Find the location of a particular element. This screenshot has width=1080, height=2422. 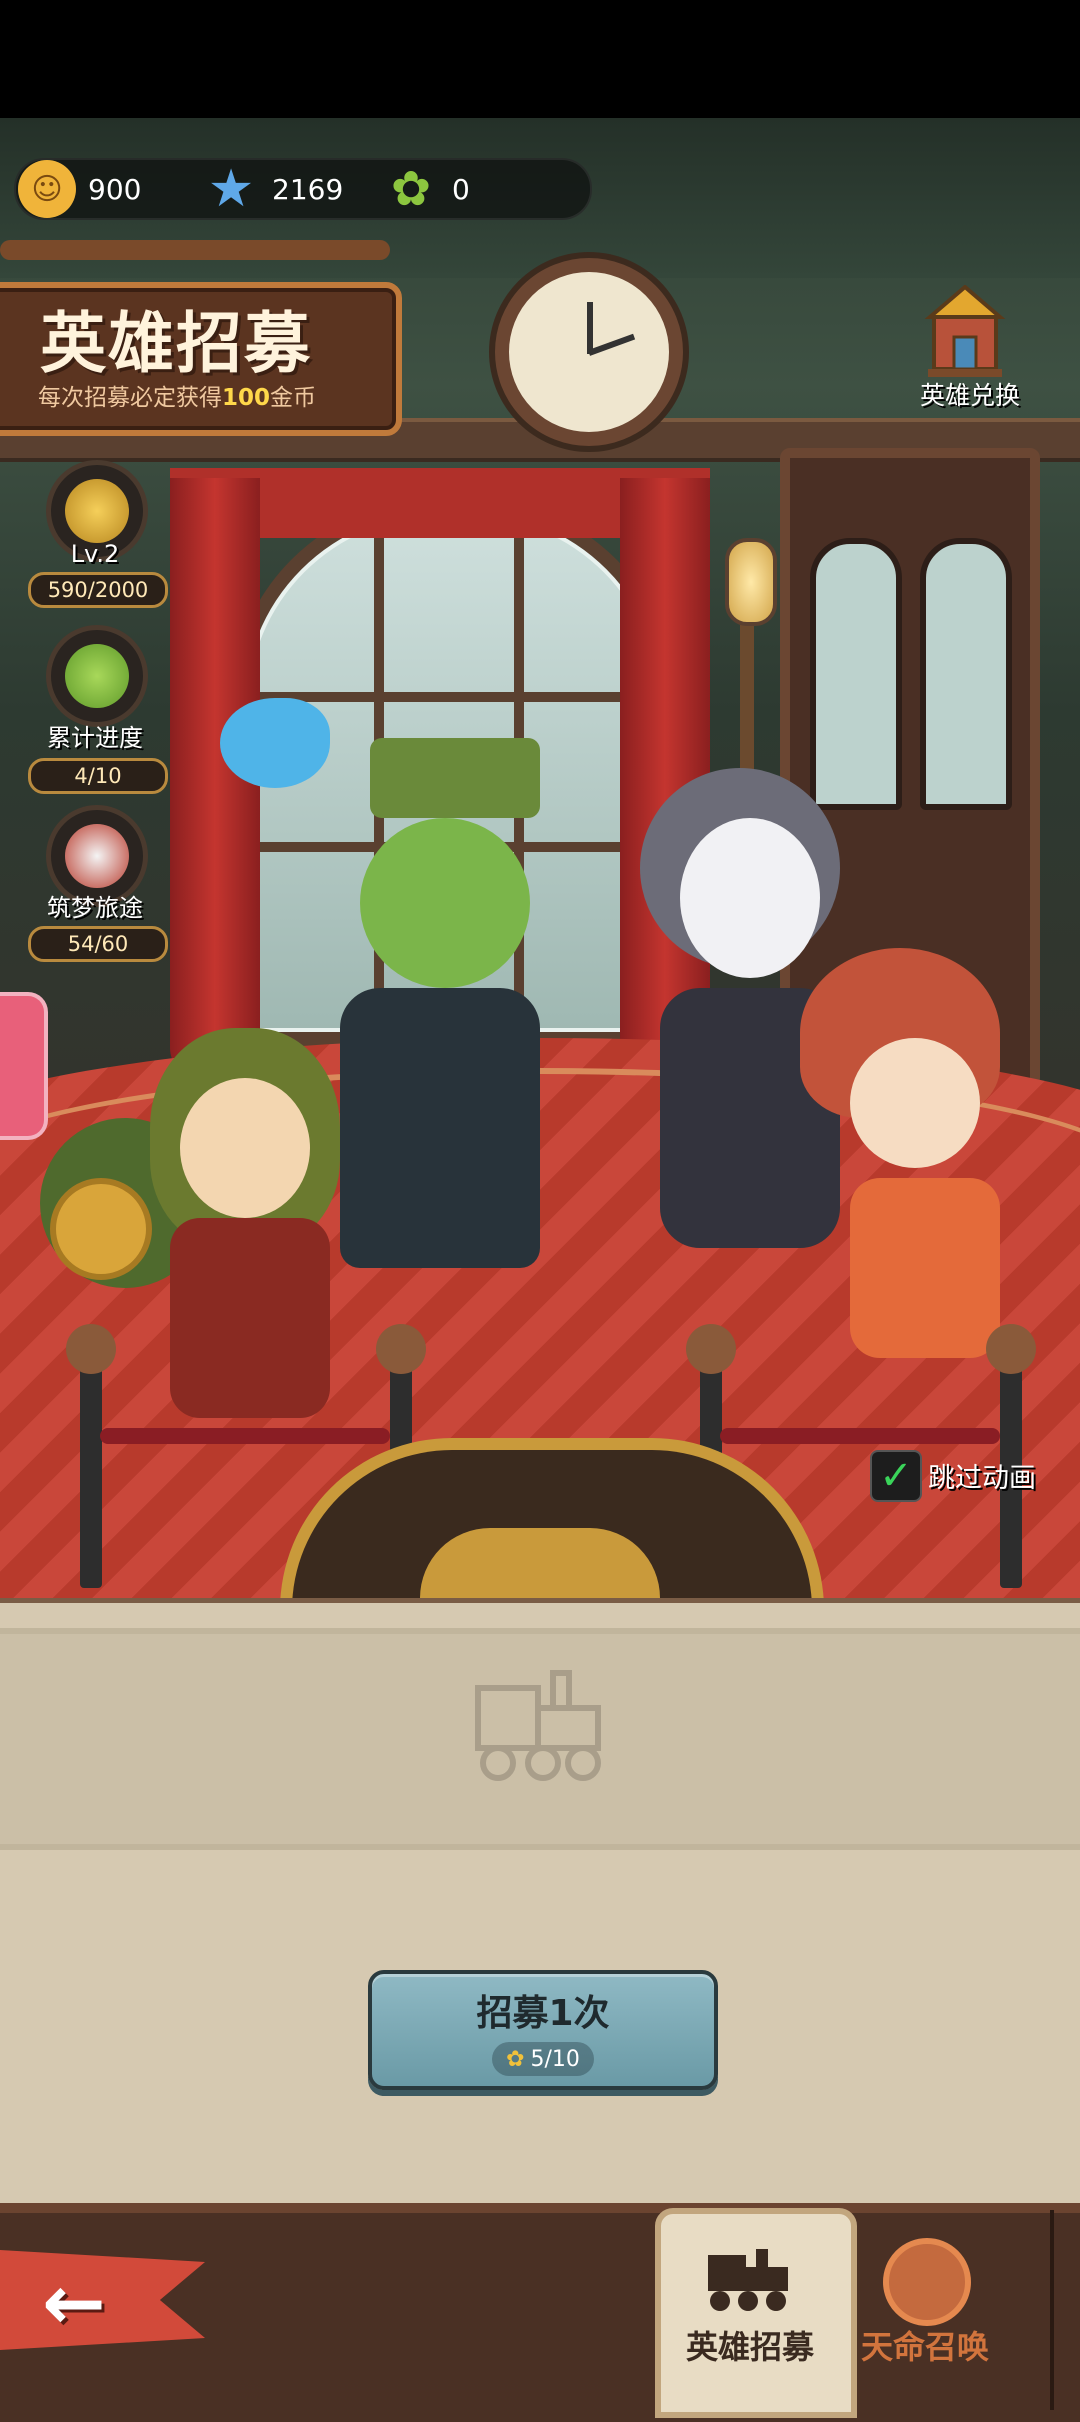

hero-water-splash is located at coordinates (275, 743).